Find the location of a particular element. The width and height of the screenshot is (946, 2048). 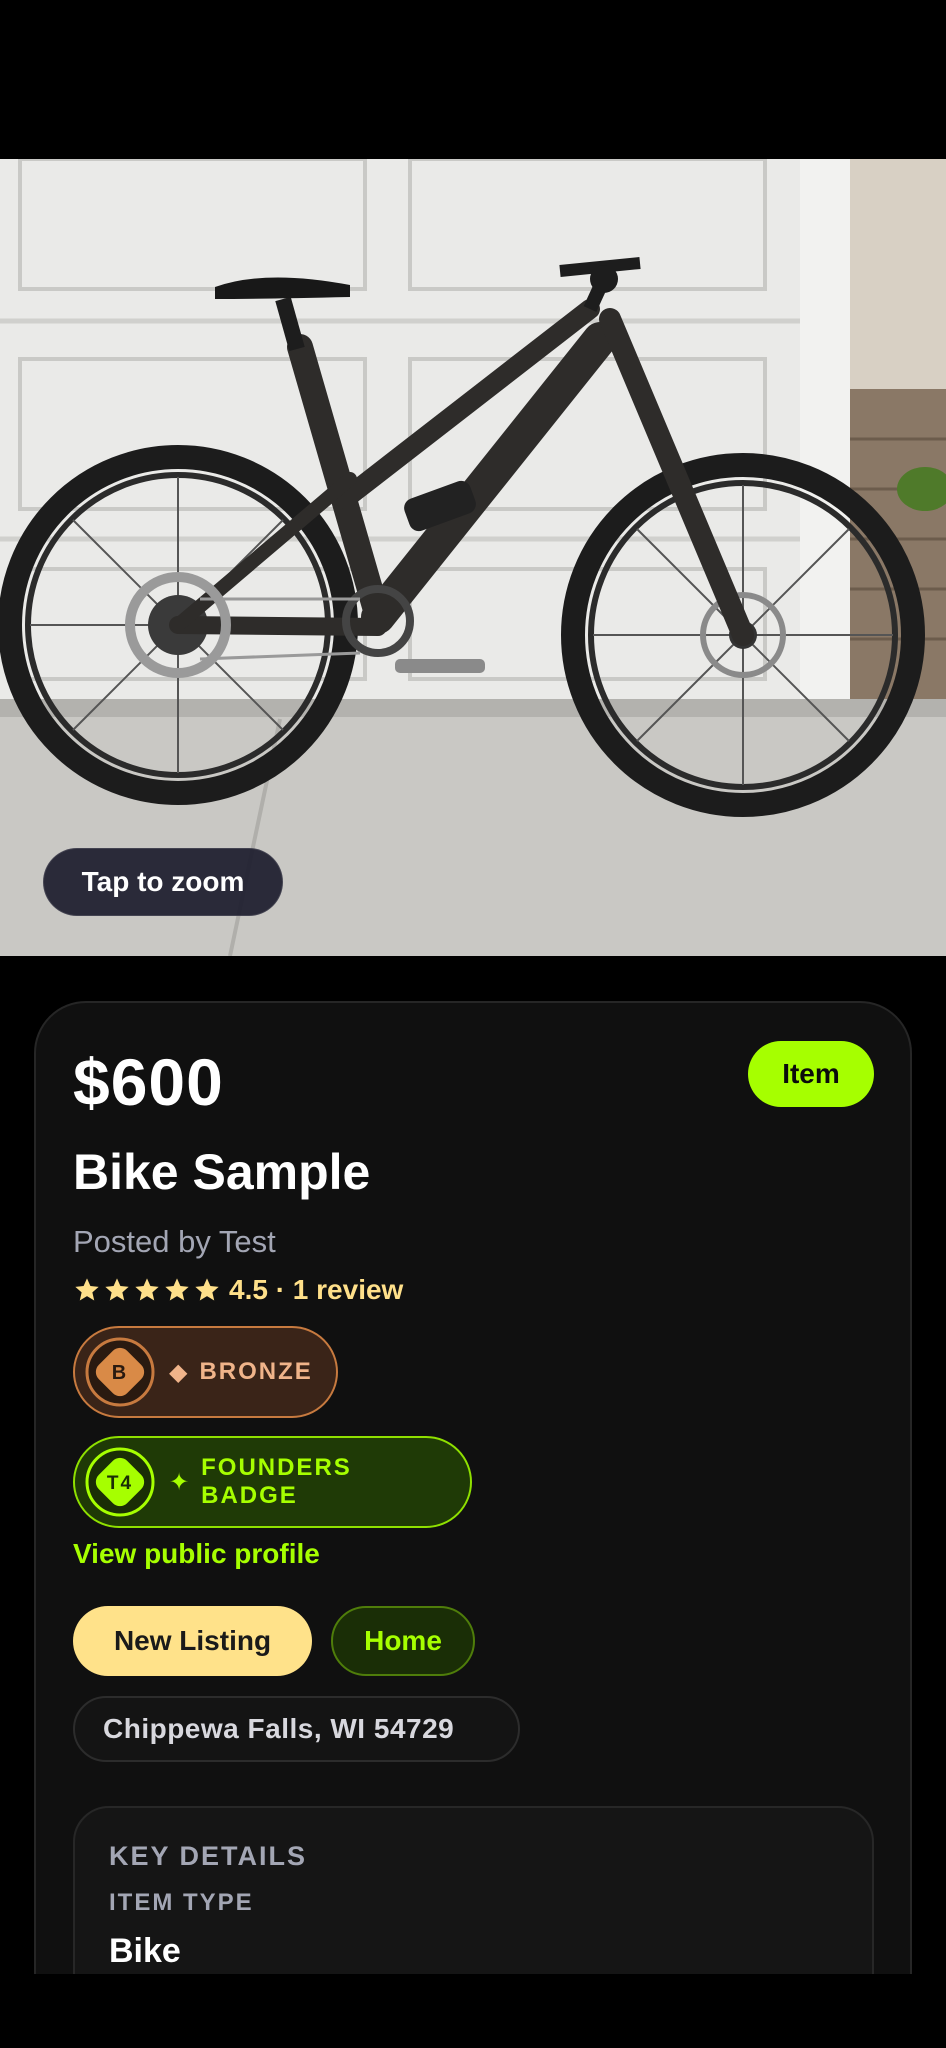

new-listing-tag-label: New Listing is located at coordinates (192, 1640).